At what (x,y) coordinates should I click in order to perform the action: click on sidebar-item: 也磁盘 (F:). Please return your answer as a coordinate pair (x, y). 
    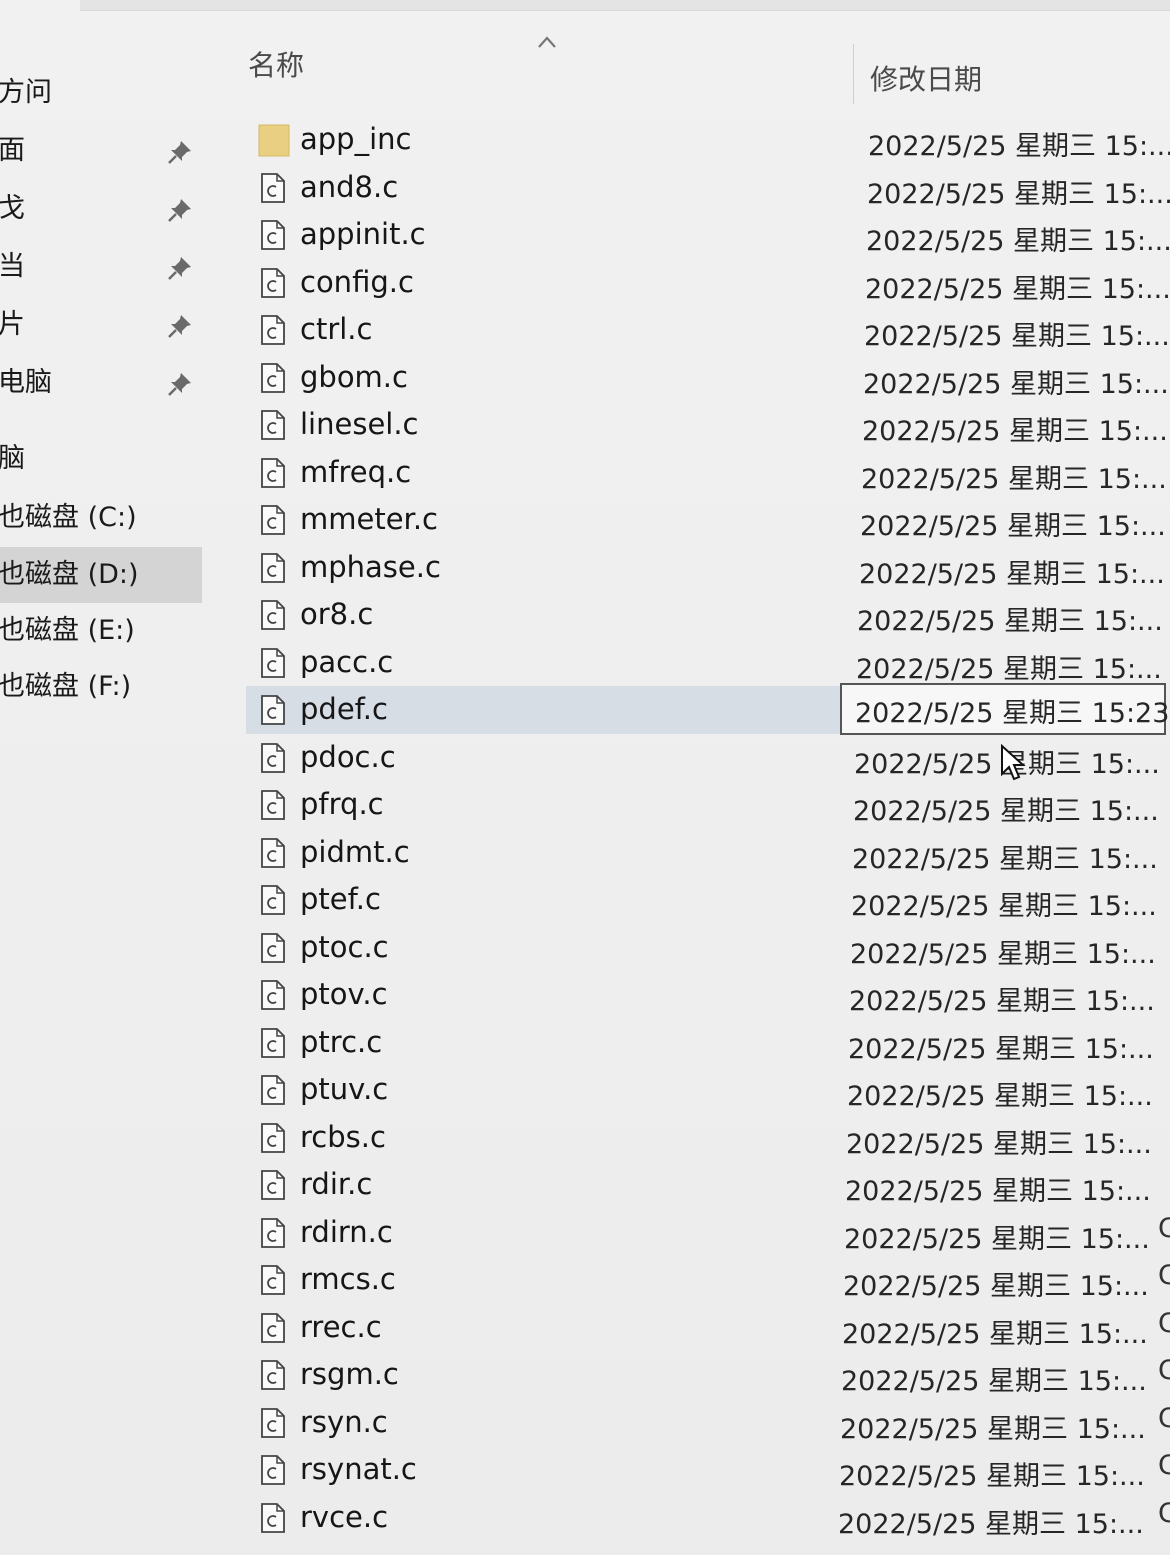
    Looking at the image, I should click on (101, 687).